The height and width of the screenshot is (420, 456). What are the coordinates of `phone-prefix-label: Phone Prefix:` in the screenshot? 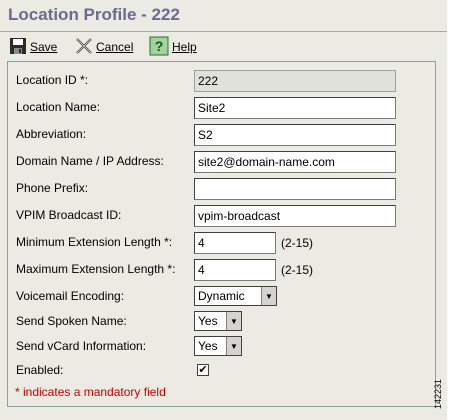 It's located at (52, 188).